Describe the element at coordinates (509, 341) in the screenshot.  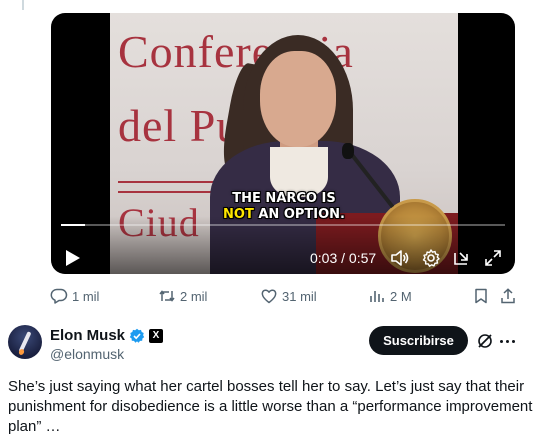
I see `more-icon` at that location.